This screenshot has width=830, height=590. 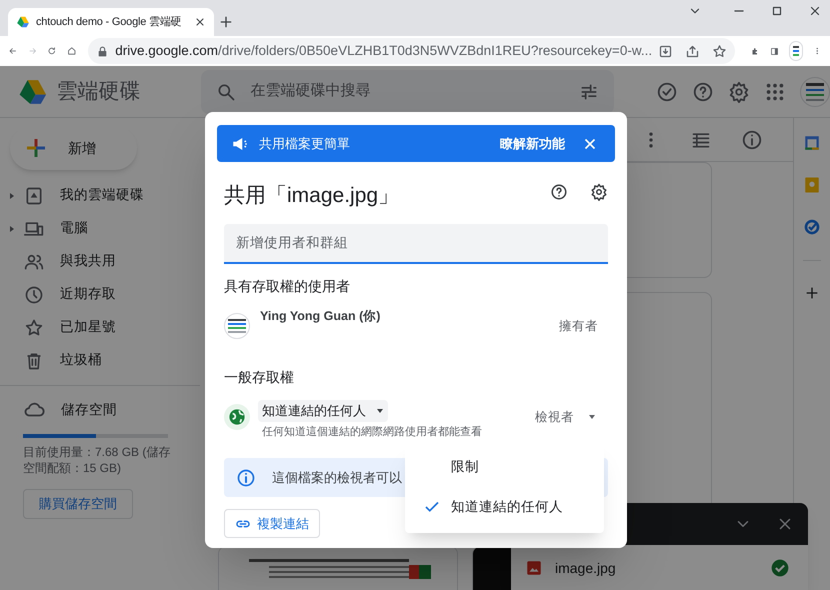 What do you see at coordinates (559, 191) in the screenshot?
I see `help-icon` at bounding box center [559, 191].